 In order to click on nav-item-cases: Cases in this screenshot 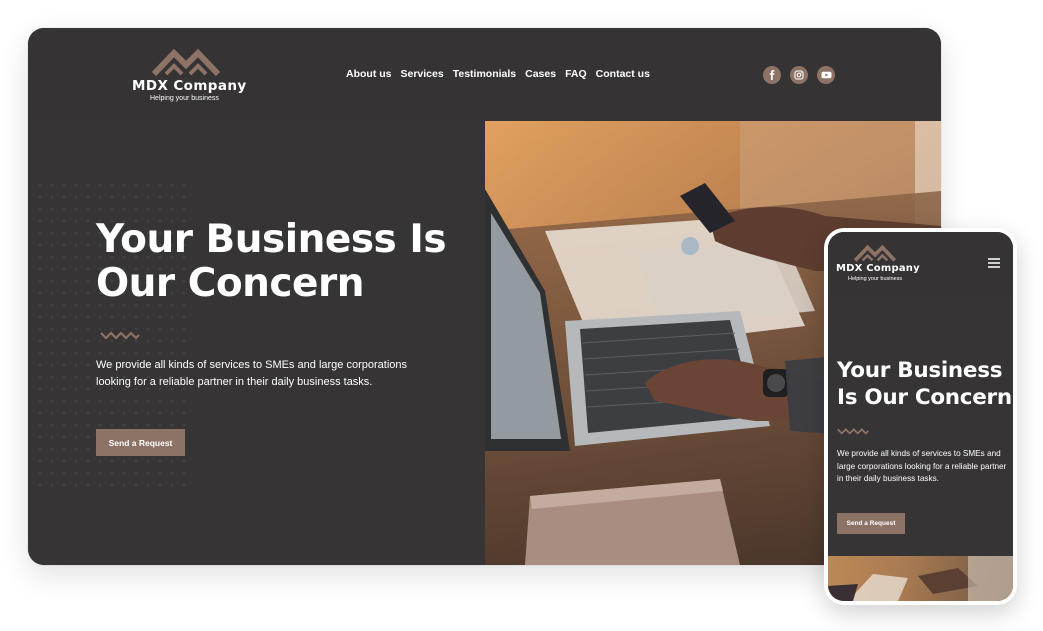, I will do `click(540, 74)`.